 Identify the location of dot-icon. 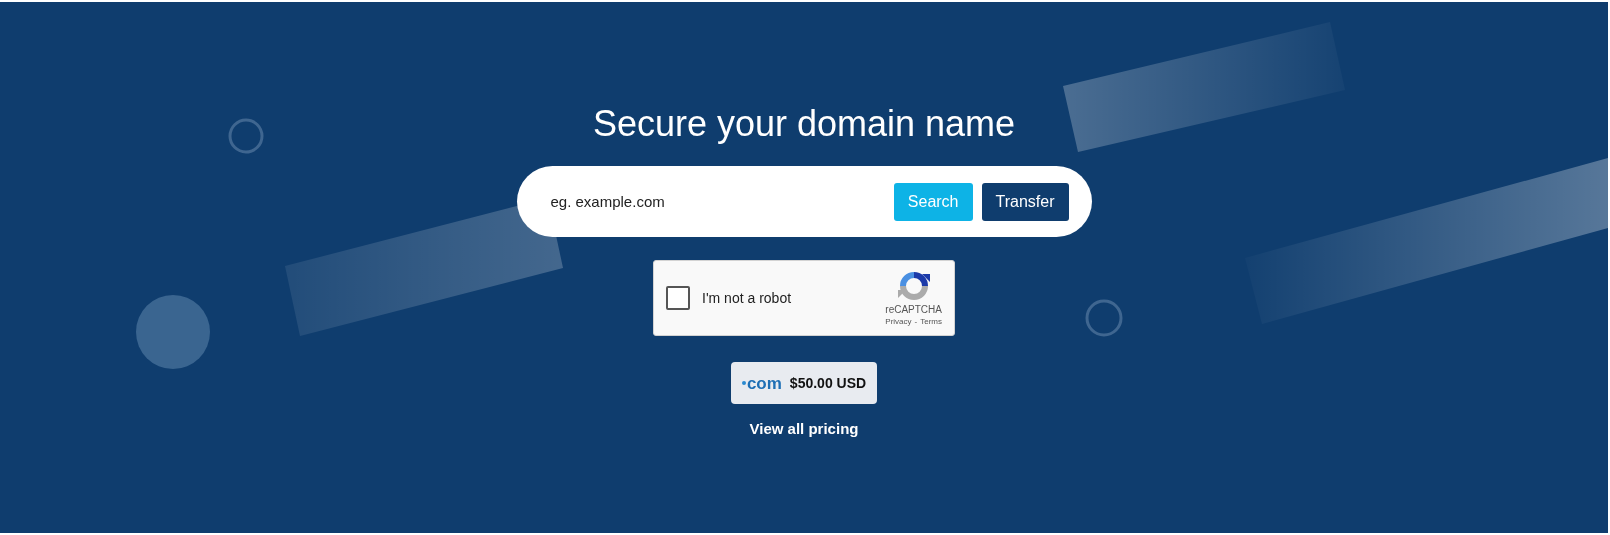
(743, 383).